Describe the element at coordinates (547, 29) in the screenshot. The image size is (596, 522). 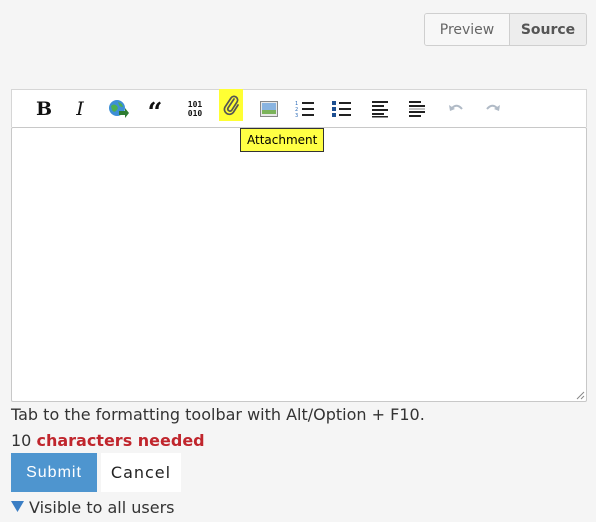
I see `source-tab: Source` at that location.